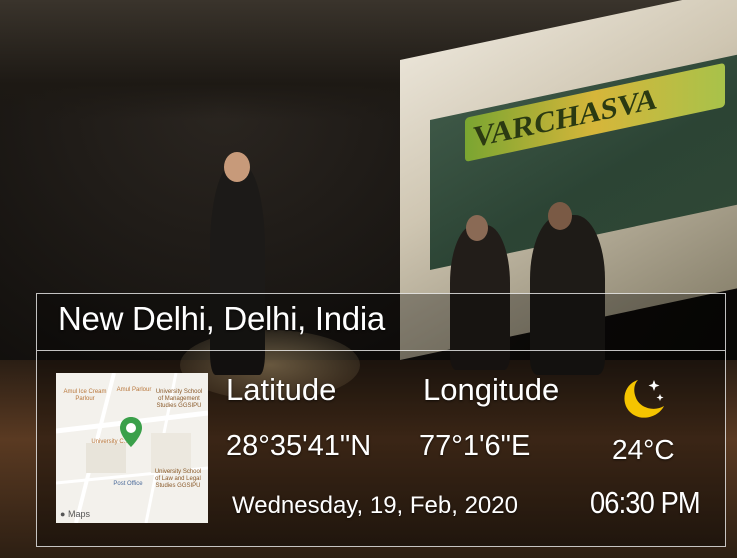 The height and width of the screenshot is (558, 737). What do you see at coordinates (299, 446) in the screenshot?
I see `latitude-value: 28°35'41"N` at bounding box center [299, 446].